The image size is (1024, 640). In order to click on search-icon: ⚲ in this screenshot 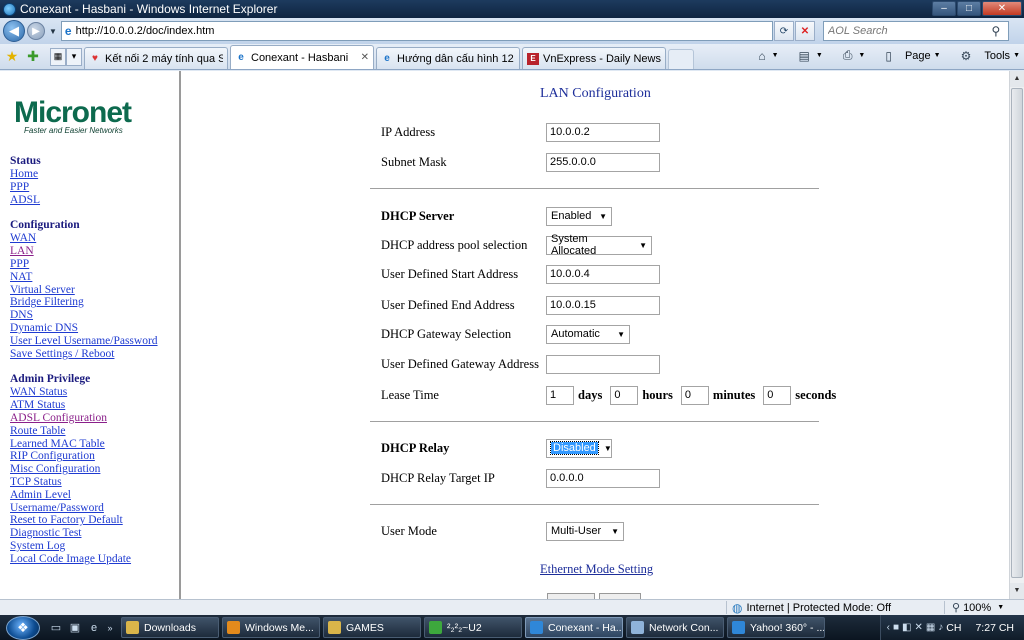, I will do `click(996, 31)`.